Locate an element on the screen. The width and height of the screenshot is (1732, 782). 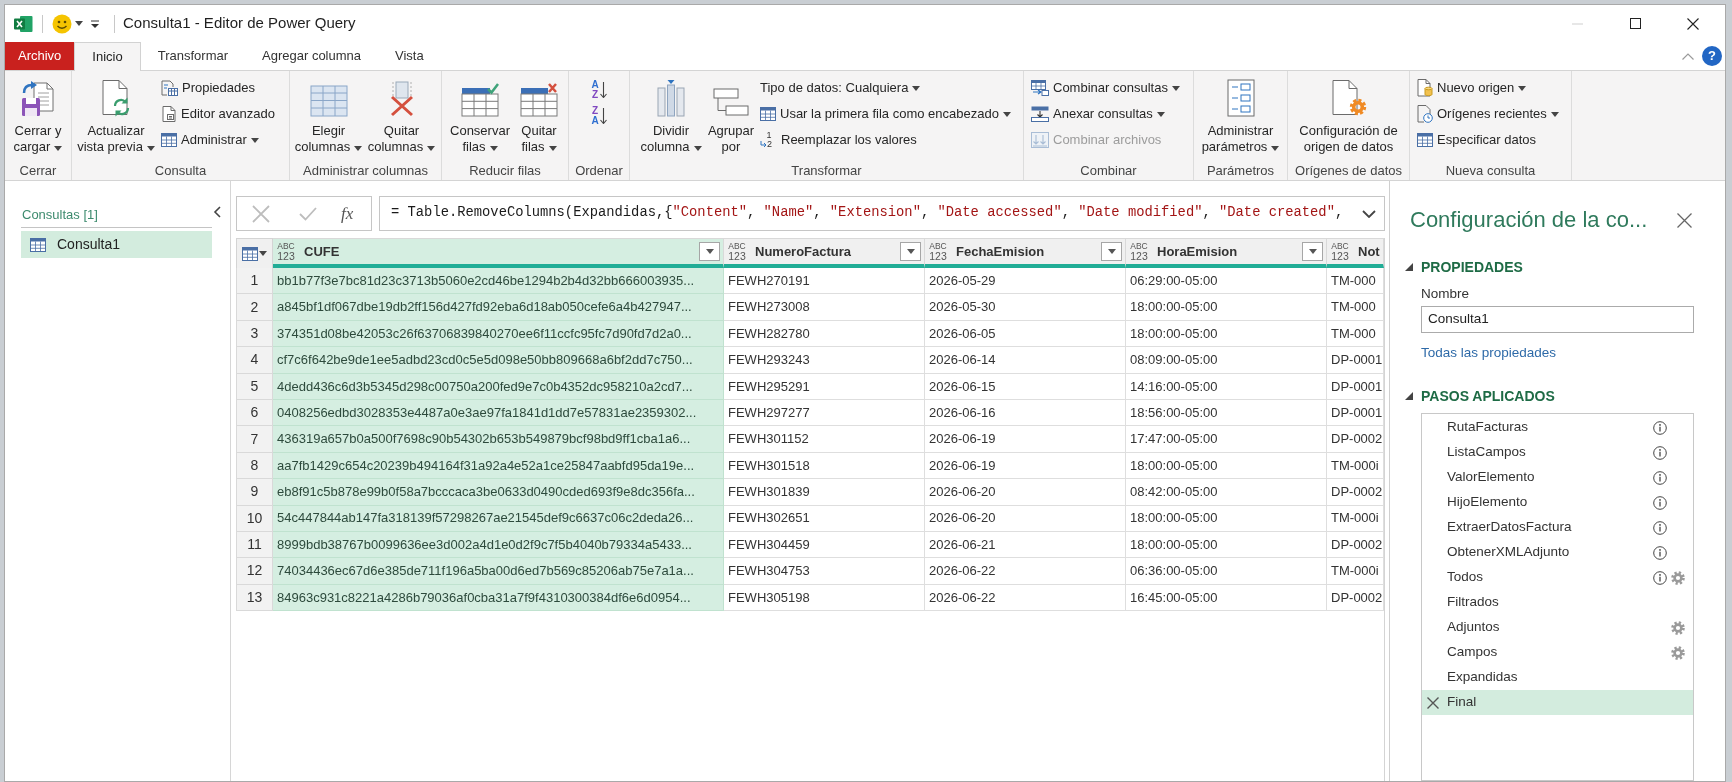
insert-function-button: fx is located at coordinates (347, 213).